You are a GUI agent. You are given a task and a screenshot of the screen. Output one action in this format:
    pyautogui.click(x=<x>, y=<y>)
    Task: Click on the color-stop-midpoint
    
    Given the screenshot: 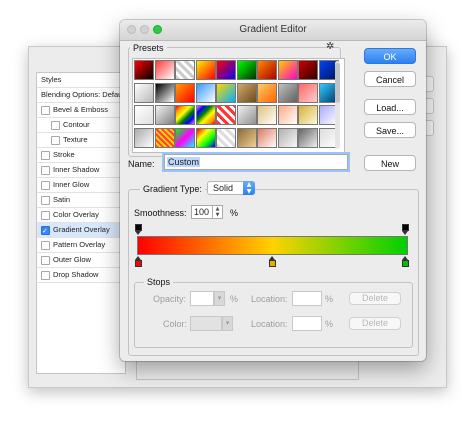 What is the action you would take?
    pyautogui.click(x=272, y=261)
    